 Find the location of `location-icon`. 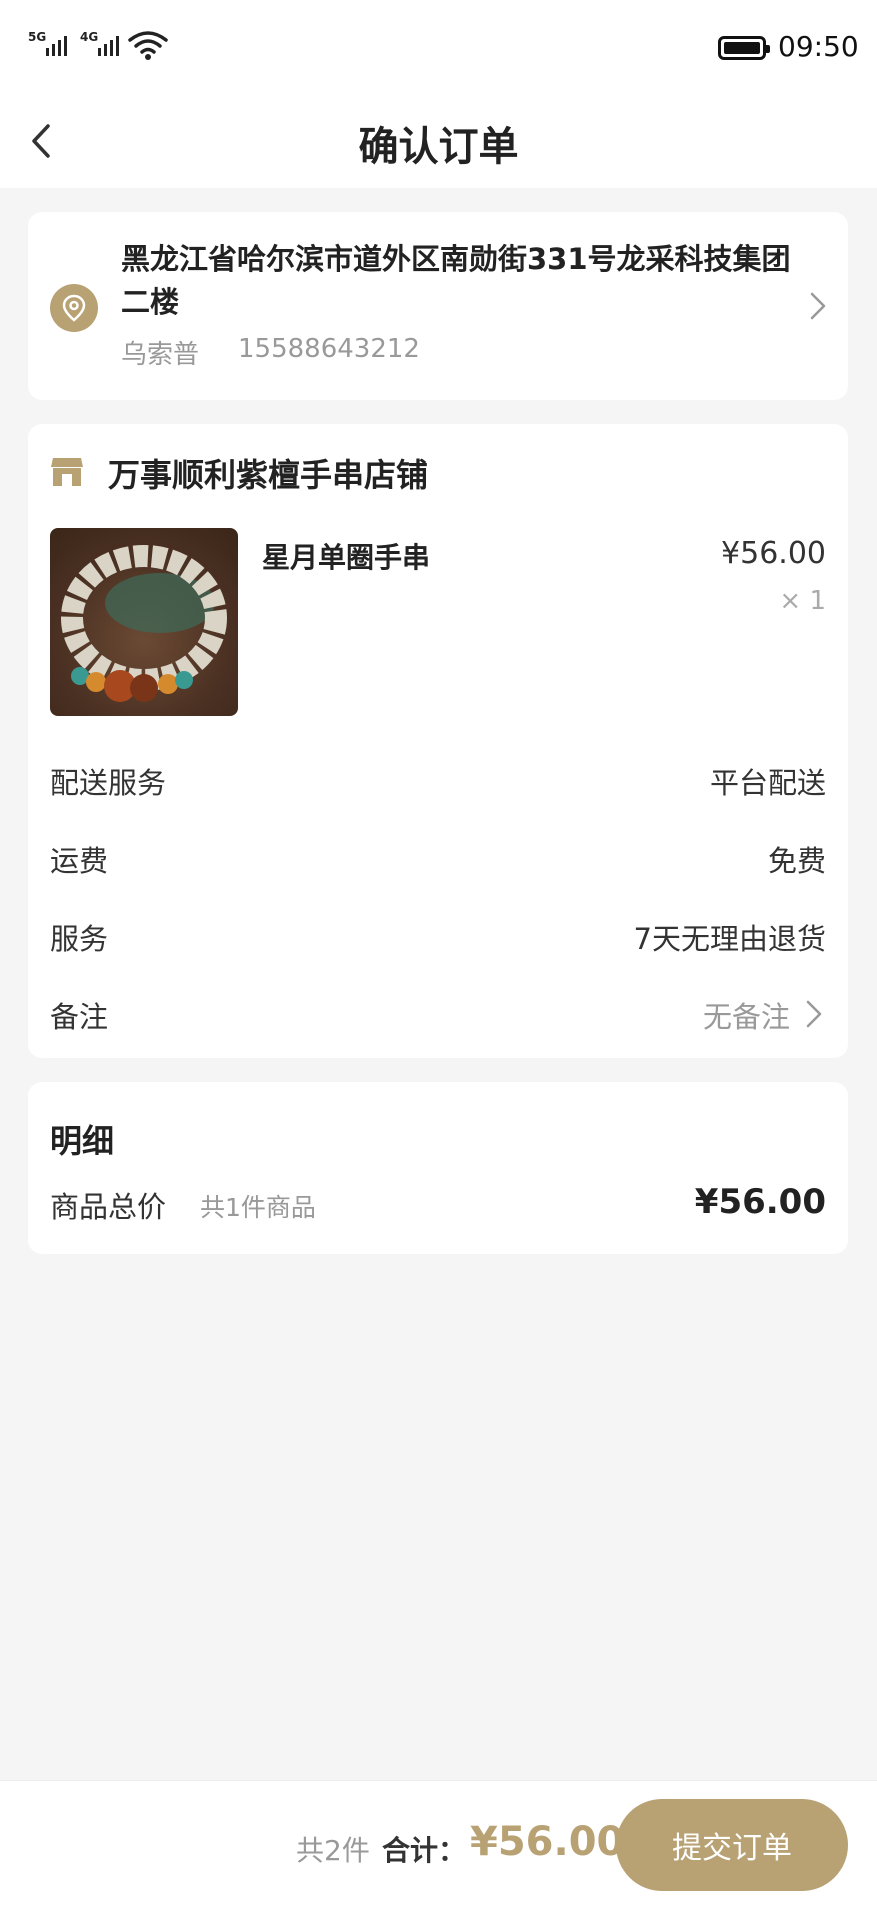

location-icon is located at coordinates (74, 308).